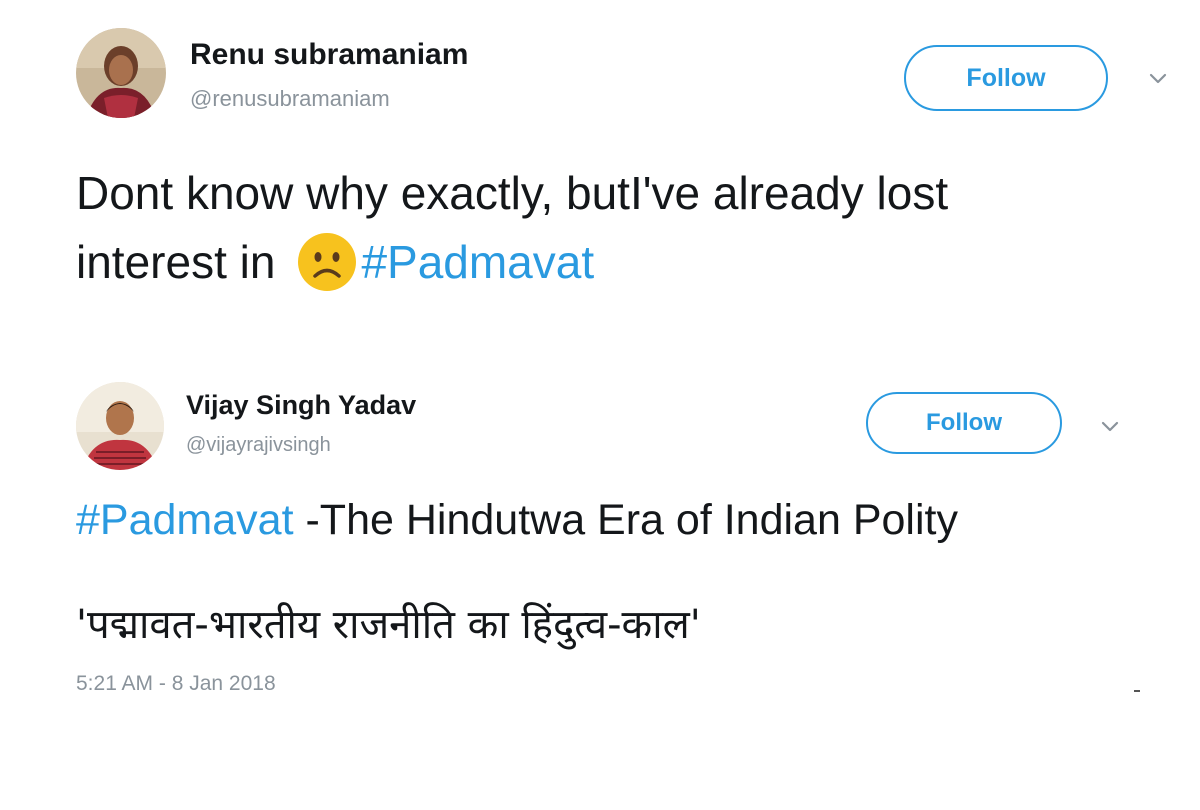  Describe the element at coordinates (327, 262) in the screenshot. I see `frowning-face-icon` at that location.